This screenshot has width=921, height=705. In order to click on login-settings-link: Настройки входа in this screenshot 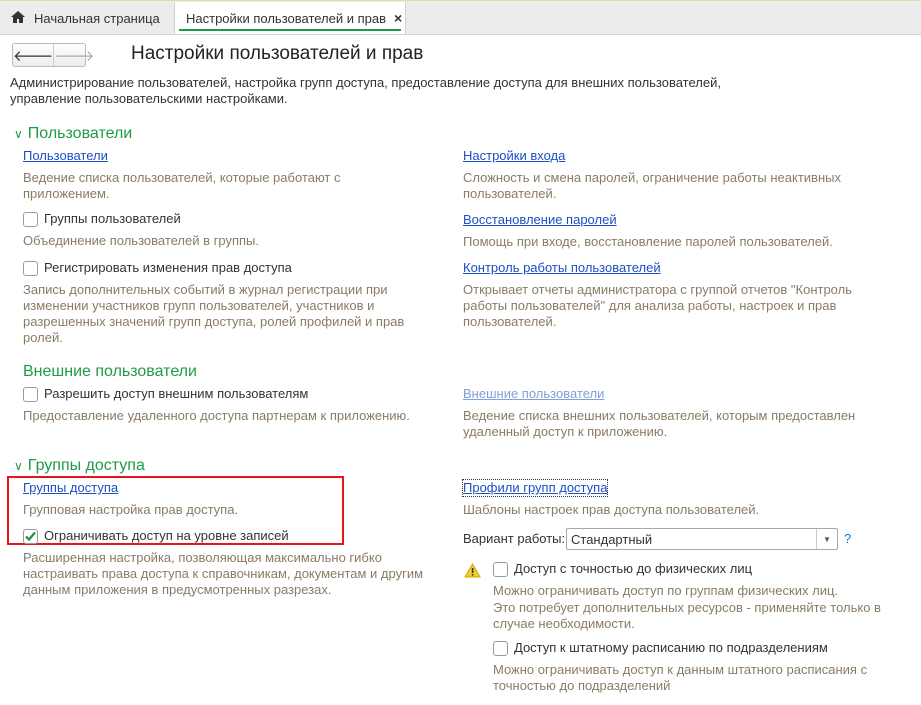, I will do `click(514, 156)`.